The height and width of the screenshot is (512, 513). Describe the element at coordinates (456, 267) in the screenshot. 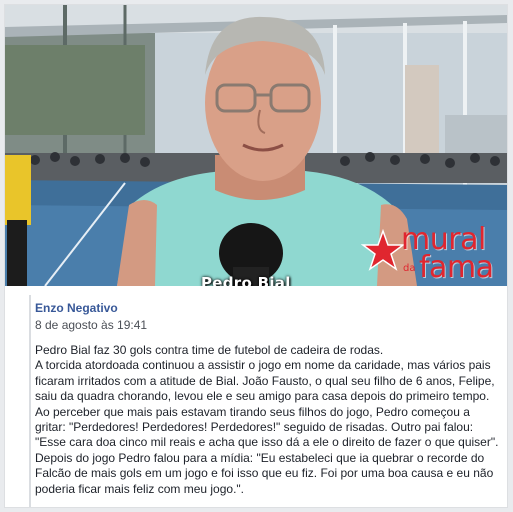

I see `logo-word-fama: fama` at that location.